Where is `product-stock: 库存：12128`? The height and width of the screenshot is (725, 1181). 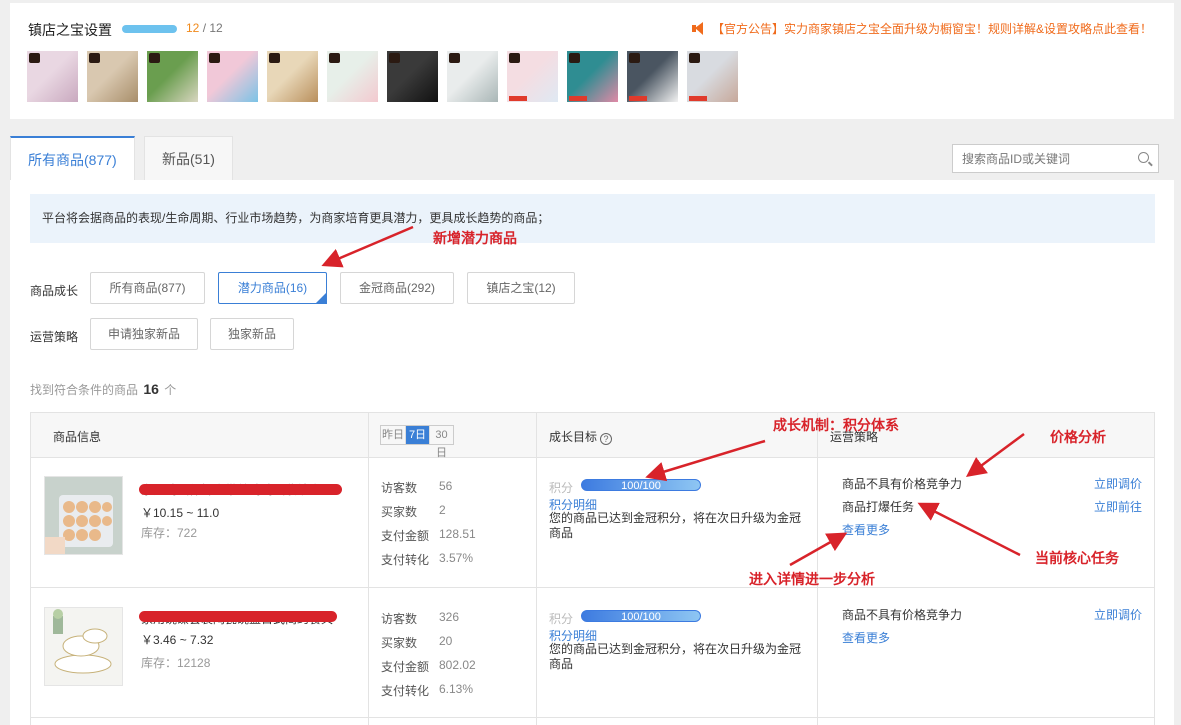 product-stock: 库存：12128 is located at coordinates (176, 663).